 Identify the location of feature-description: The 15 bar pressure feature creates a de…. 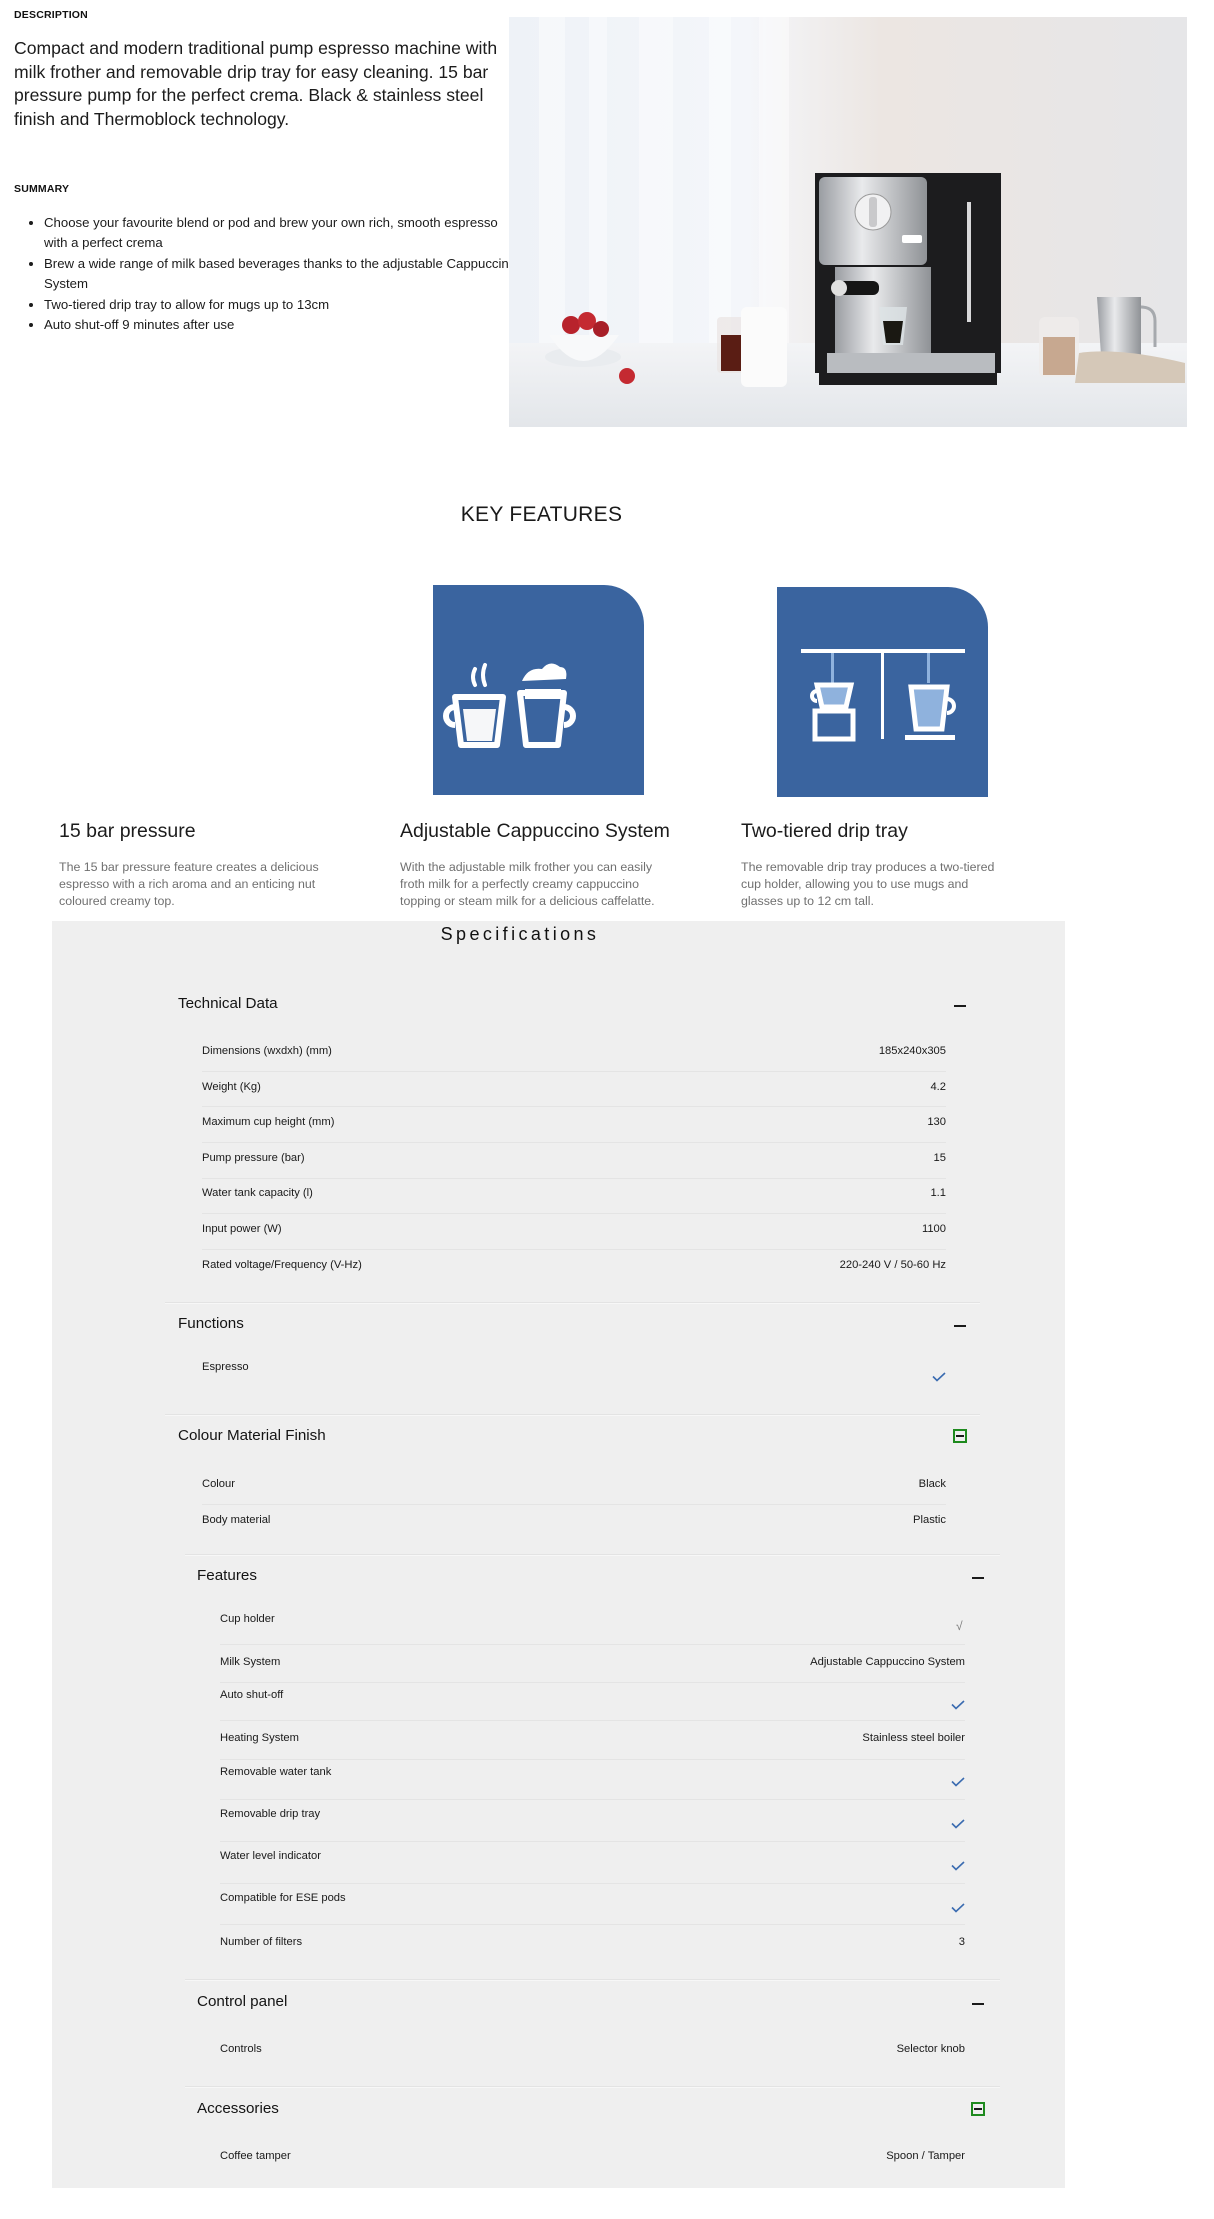
(189, 884).